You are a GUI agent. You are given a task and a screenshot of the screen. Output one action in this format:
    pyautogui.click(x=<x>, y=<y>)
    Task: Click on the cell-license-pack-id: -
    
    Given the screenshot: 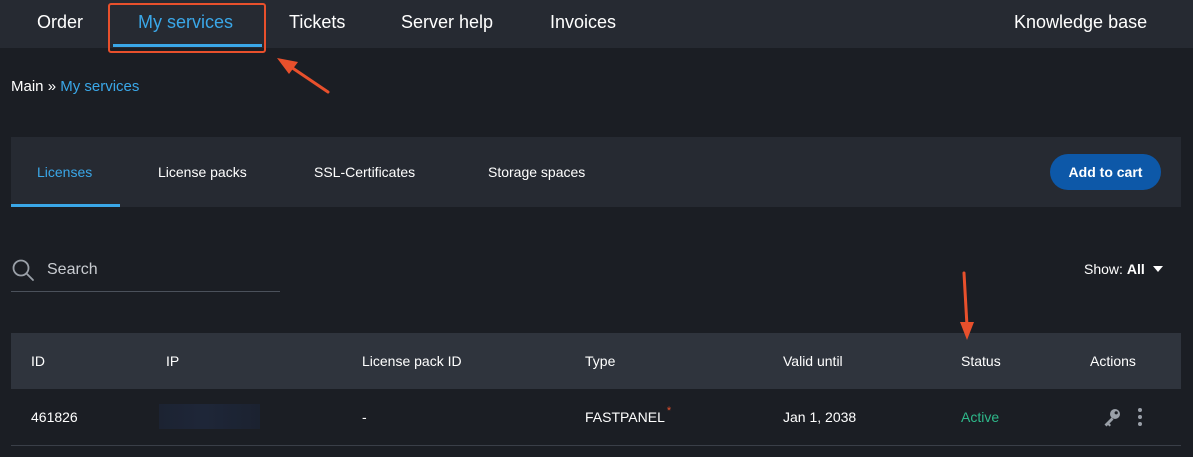 What is the action you would take?
    pyautogui.click(x=364, y=417)
    